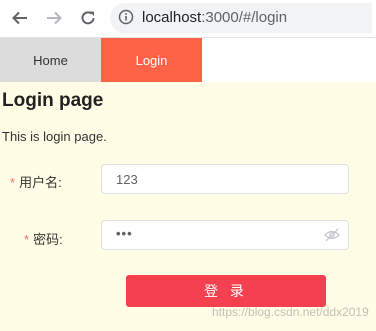  Describe the element at coordinates (54, 136) in the screenshot. I see `page-description: This is login page.` at that location.